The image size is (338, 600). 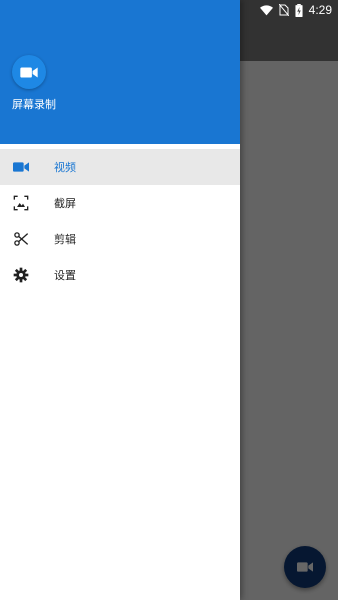 What do you see at coordinates (34, 104) in the screenshot?
I see `app-name: 屏幕录制` at bounding box center [34, 104].